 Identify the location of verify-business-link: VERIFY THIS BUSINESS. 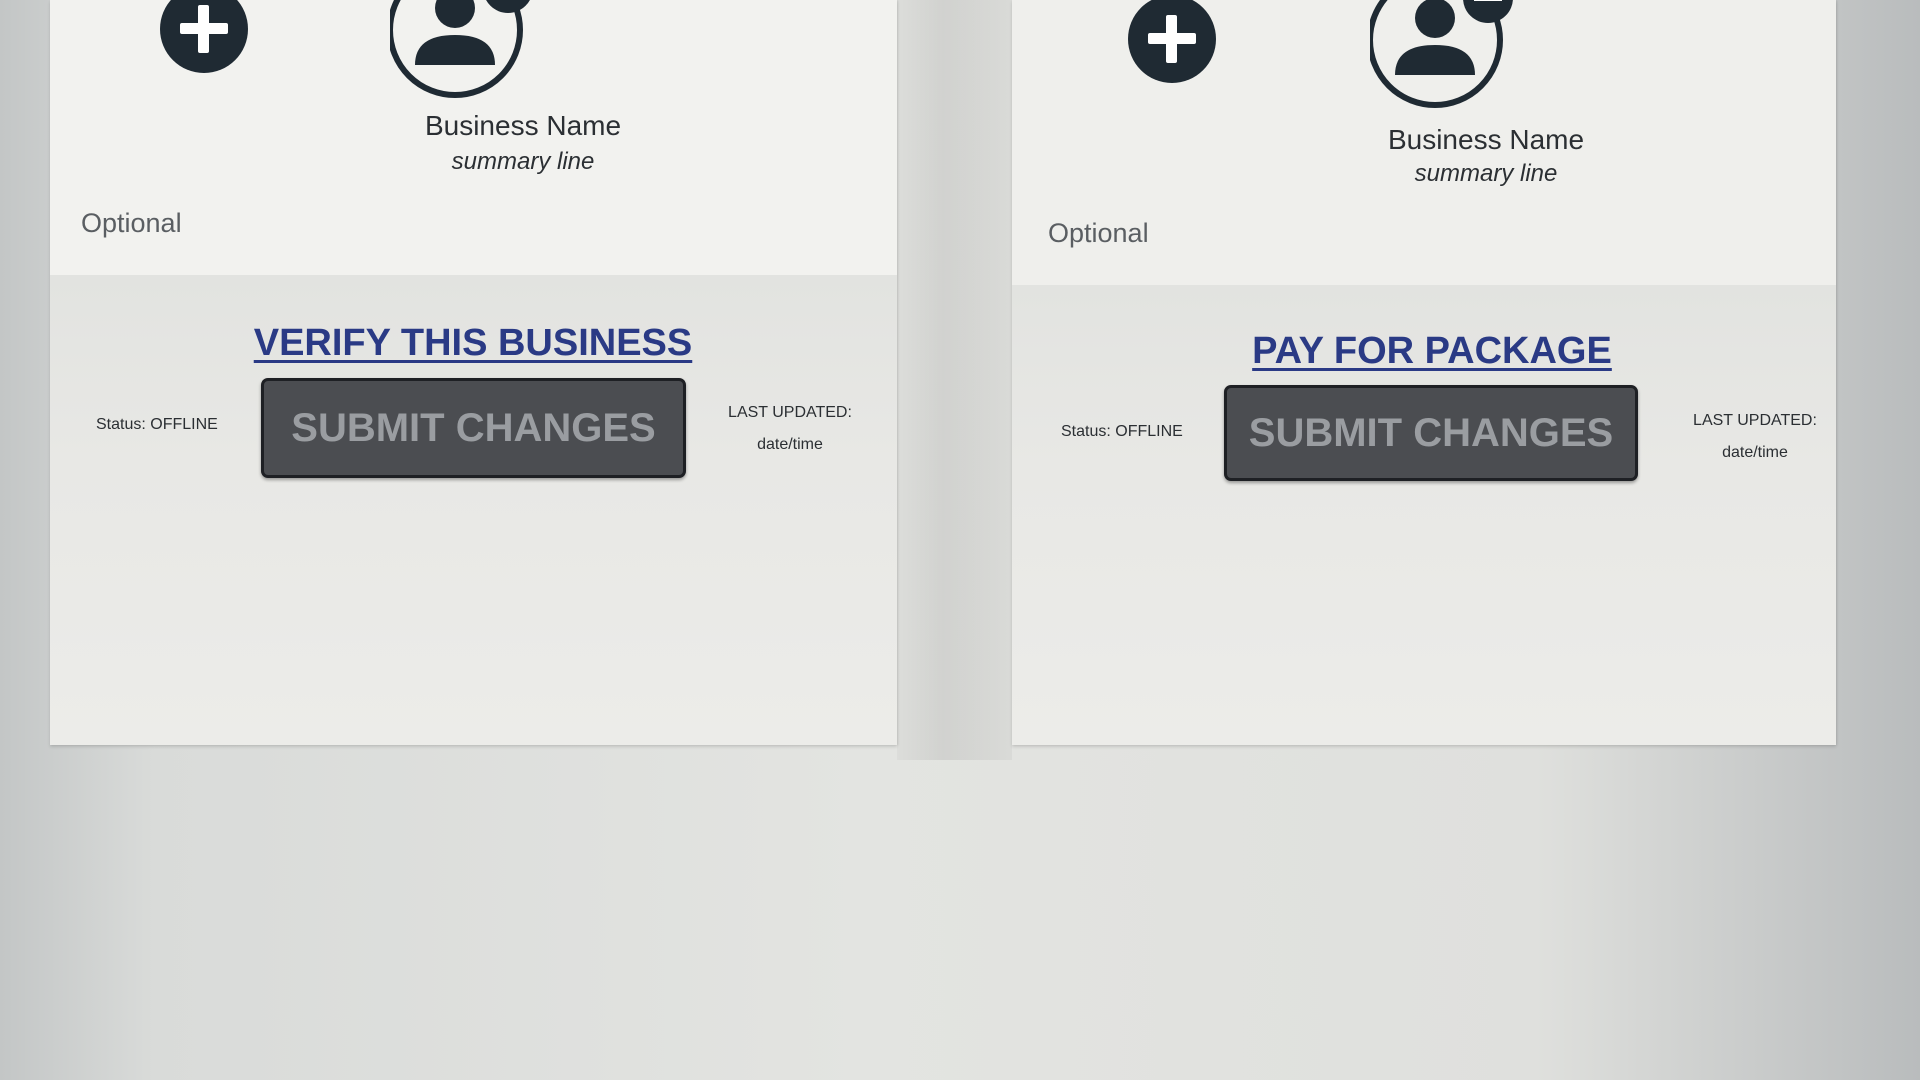
(473, 343).